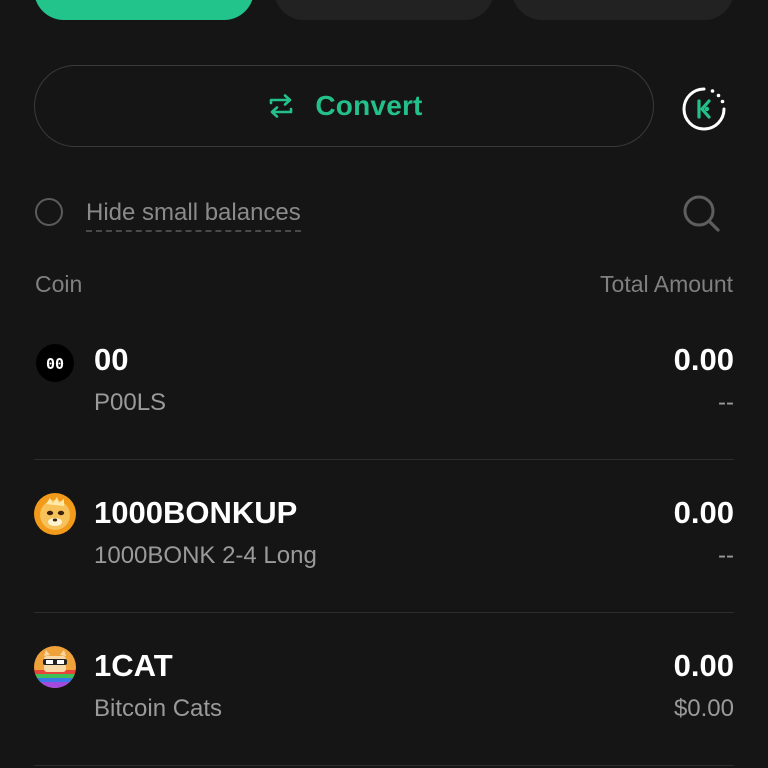  I want to click on tab-secondary, so click(384, 10).